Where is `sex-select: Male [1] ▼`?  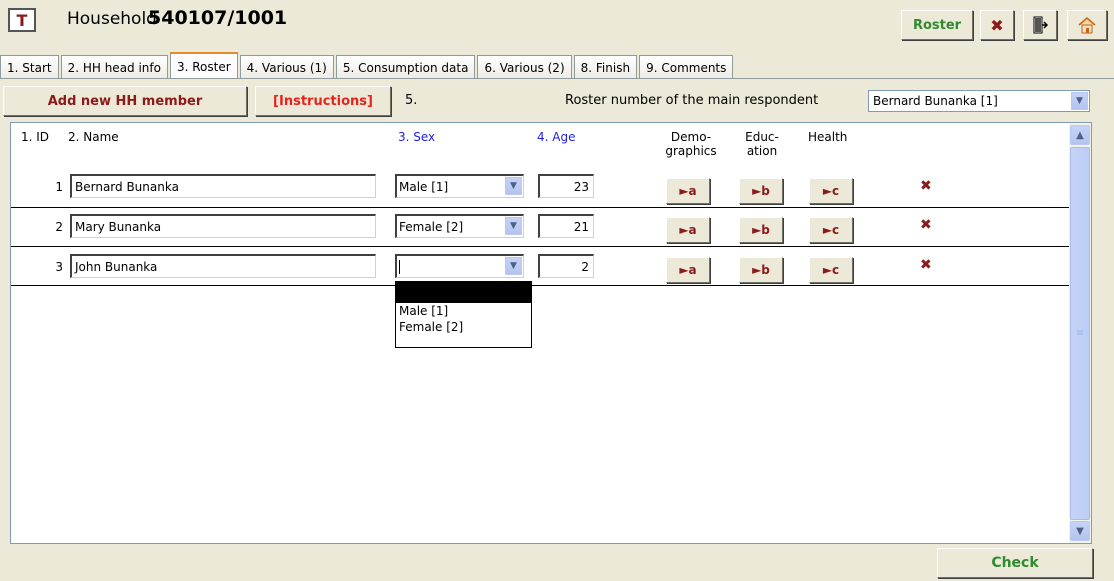 sex-select: Male [1] ▼ is located at coordinates (459, 186).